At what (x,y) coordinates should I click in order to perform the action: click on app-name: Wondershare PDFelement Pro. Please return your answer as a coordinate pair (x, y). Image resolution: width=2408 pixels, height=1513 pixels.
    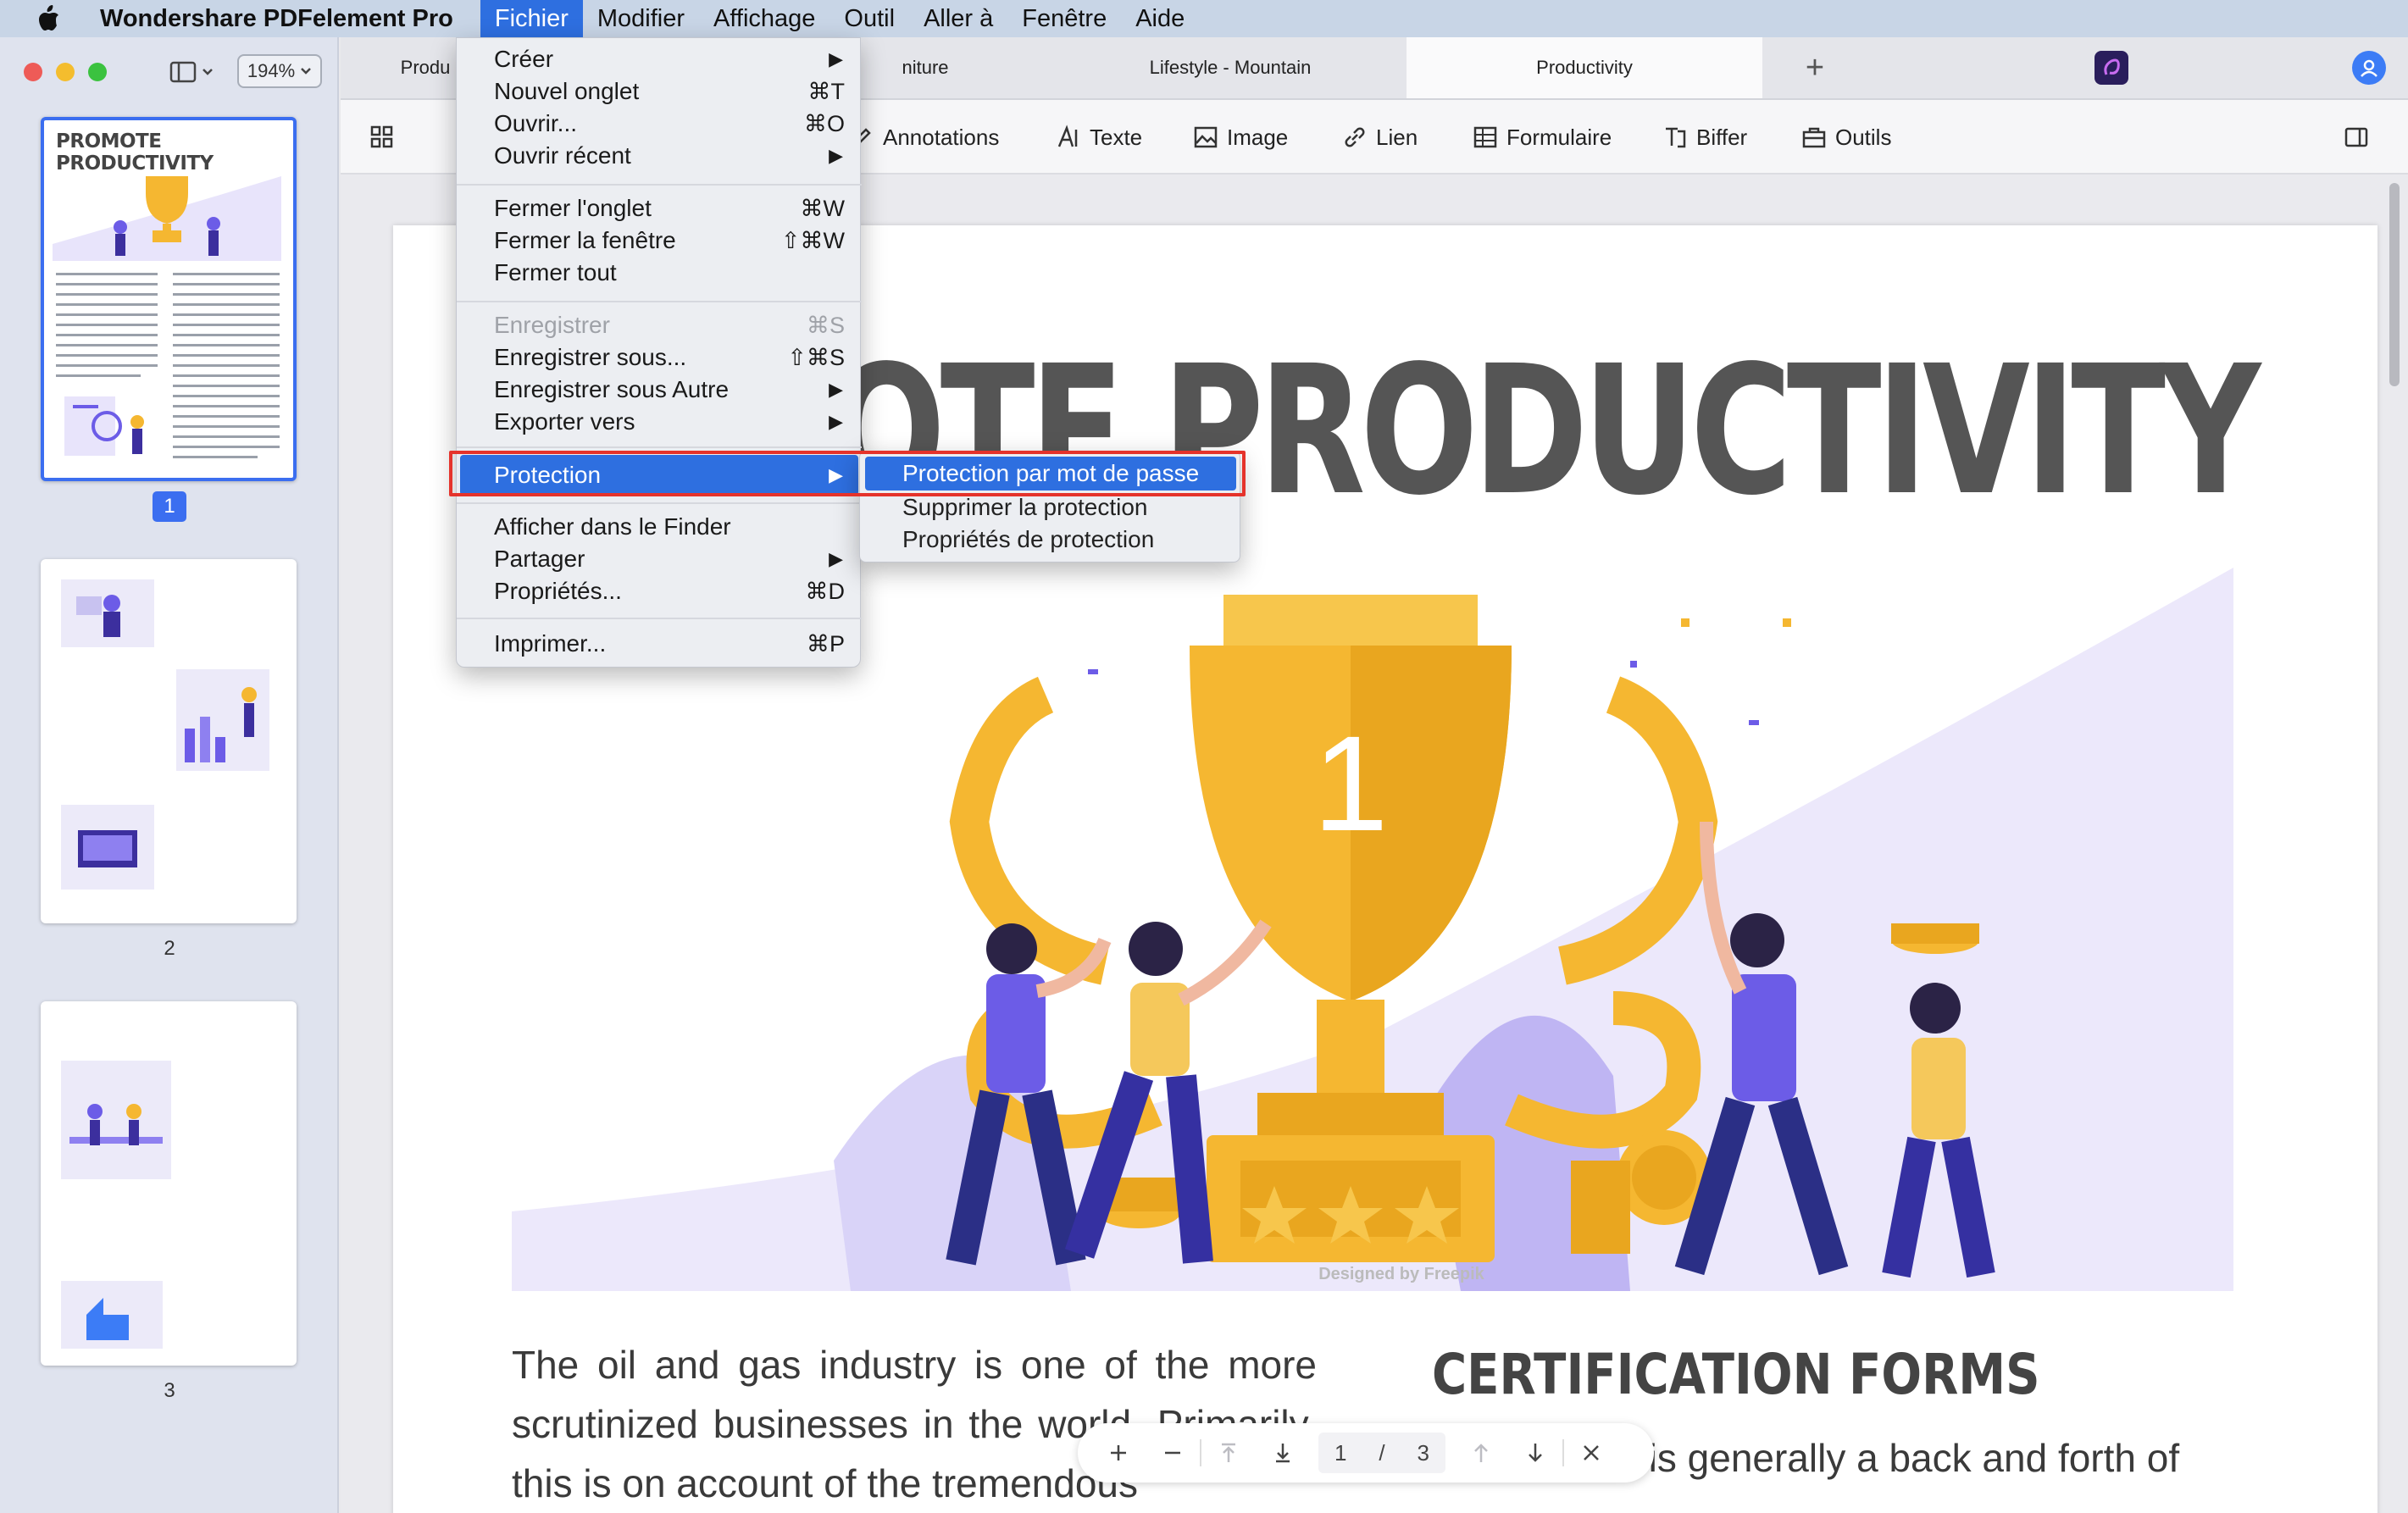
    Looking at the image, I should click on (276, 19).